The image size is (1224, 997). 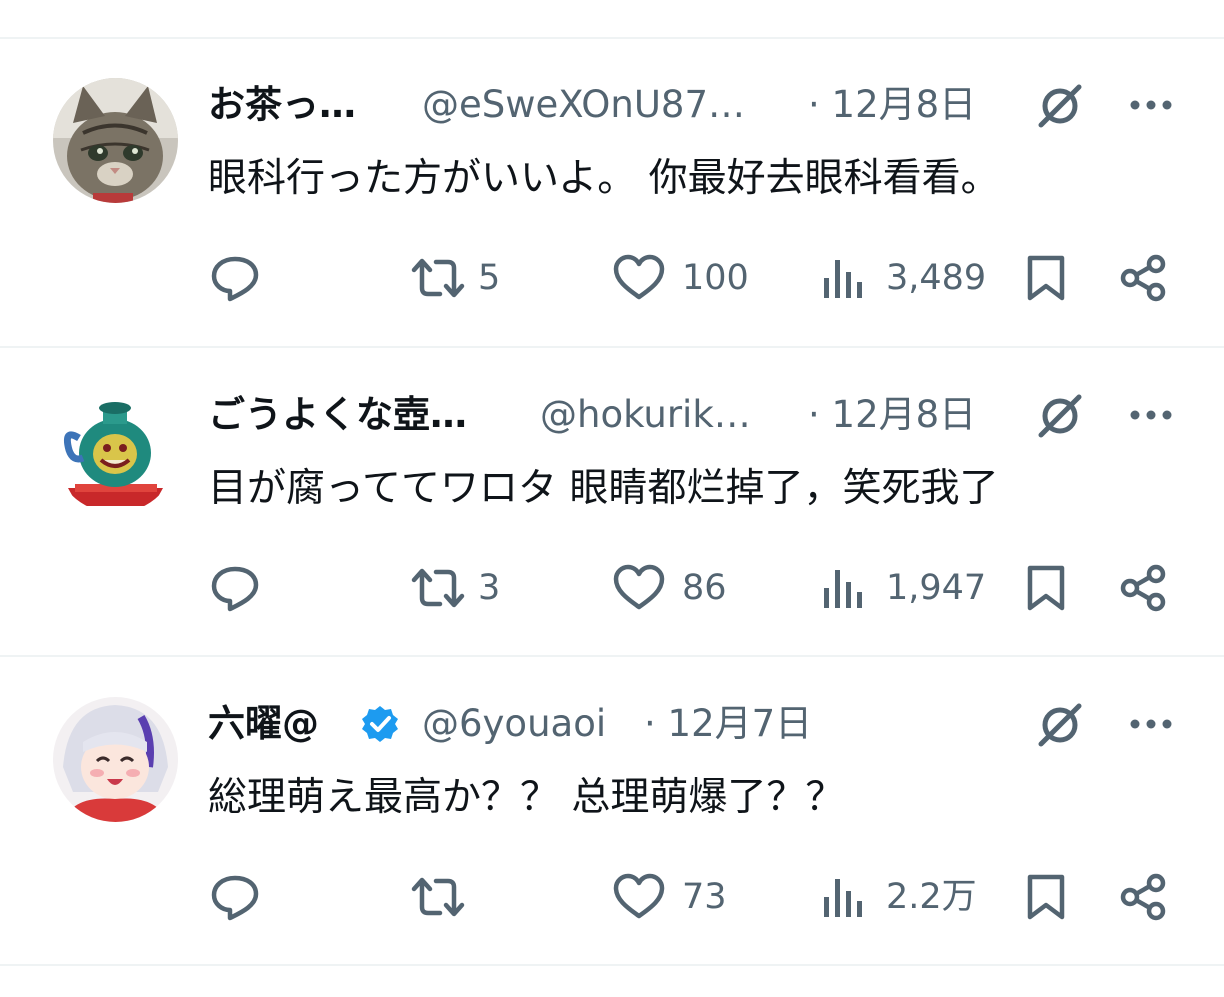 I want to click on anime-girl-avatar, so click(x=115, y=759).